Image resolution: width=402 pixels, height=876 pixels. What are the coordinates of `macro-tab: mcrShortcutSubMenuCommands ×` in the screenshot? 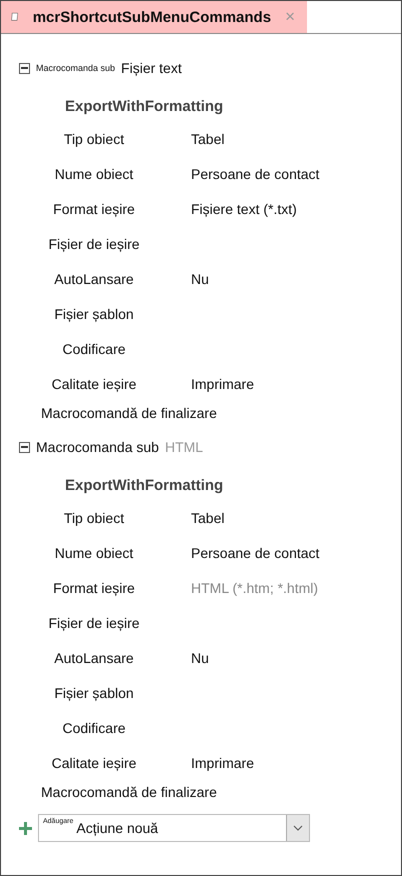 It's located at (154, 17).